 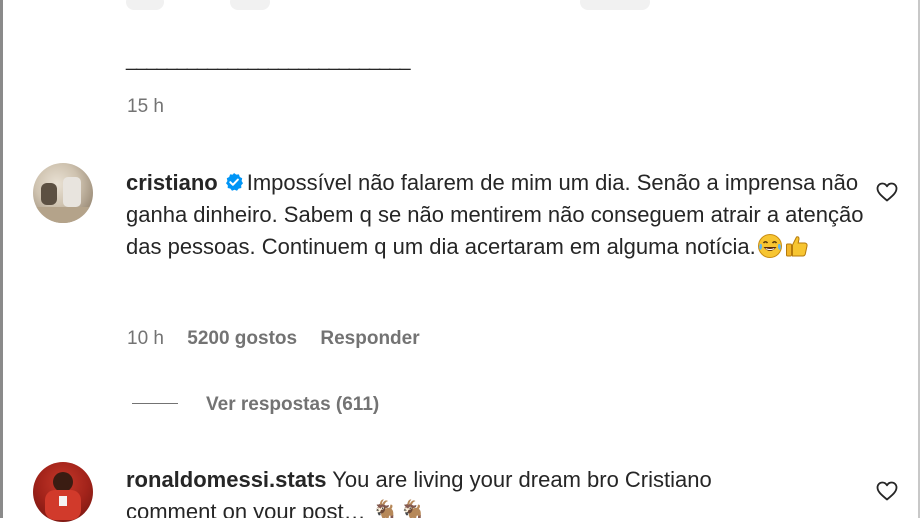 I want to click on replies-dash, so click(x=155, y=403).